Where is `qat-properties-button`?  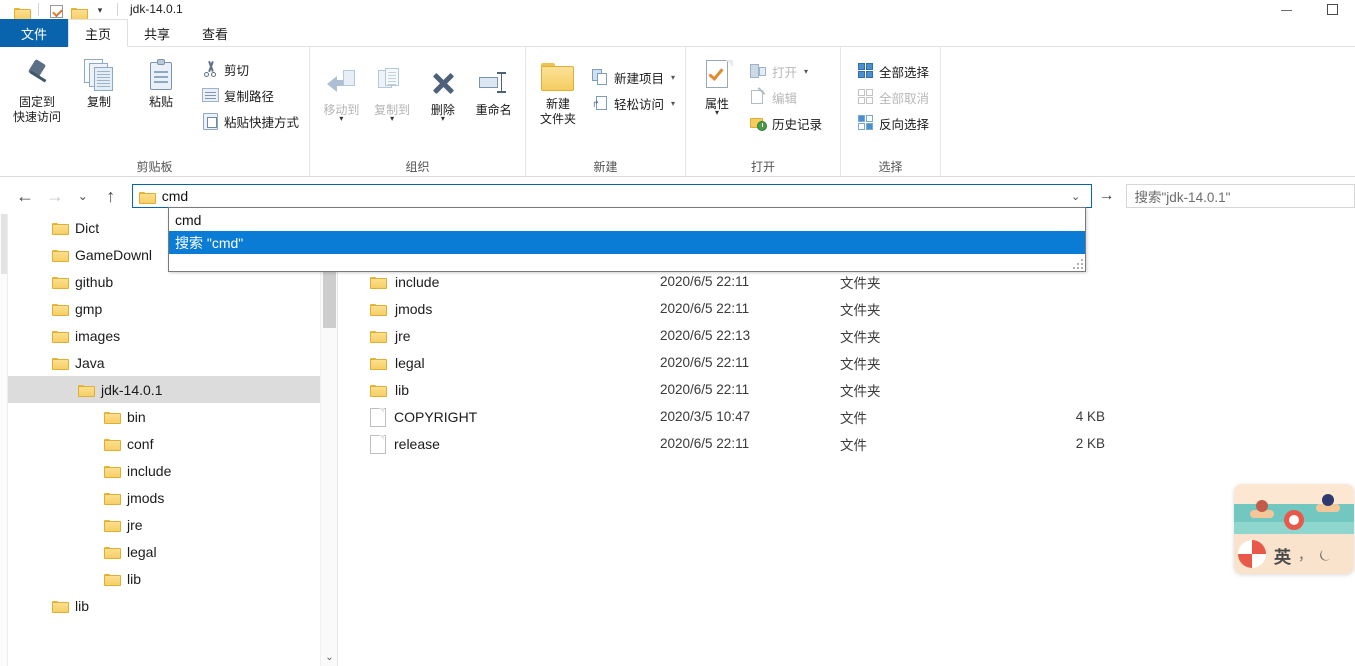
qat-properties-button is located at coordinates (56, 10).